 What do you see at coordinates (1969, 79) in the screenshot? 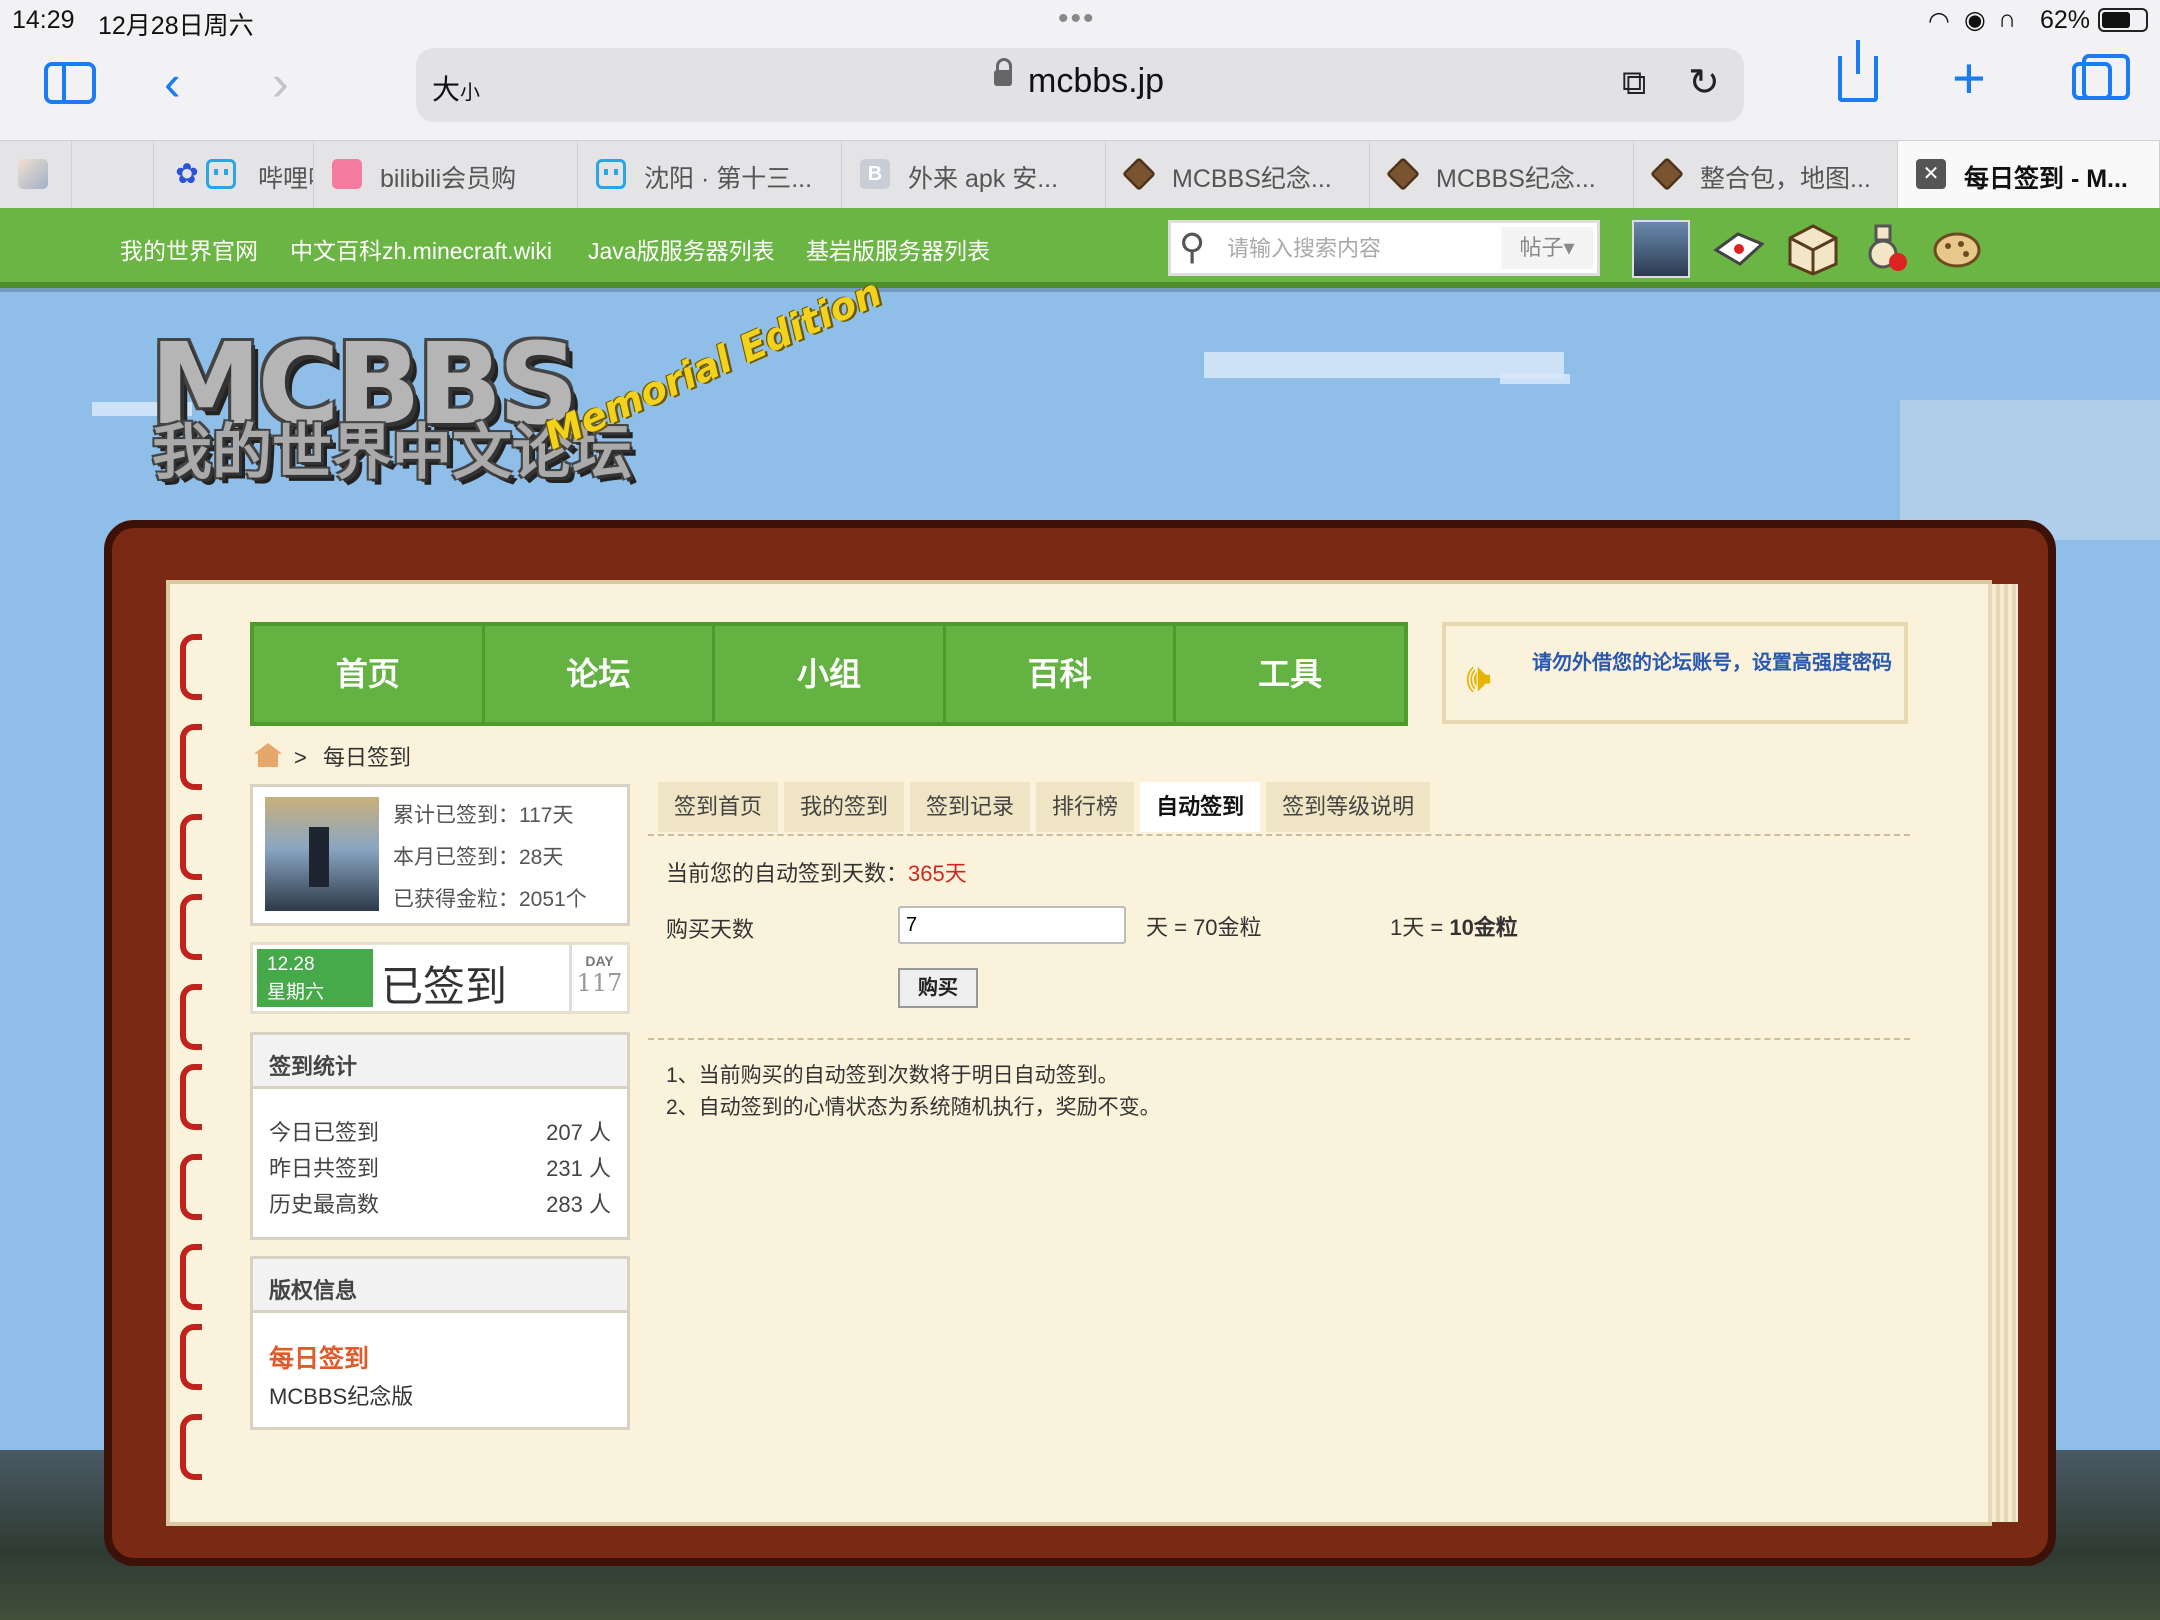
I see `new-tab-plus-icon: +` at bounding box center [1969, 79].